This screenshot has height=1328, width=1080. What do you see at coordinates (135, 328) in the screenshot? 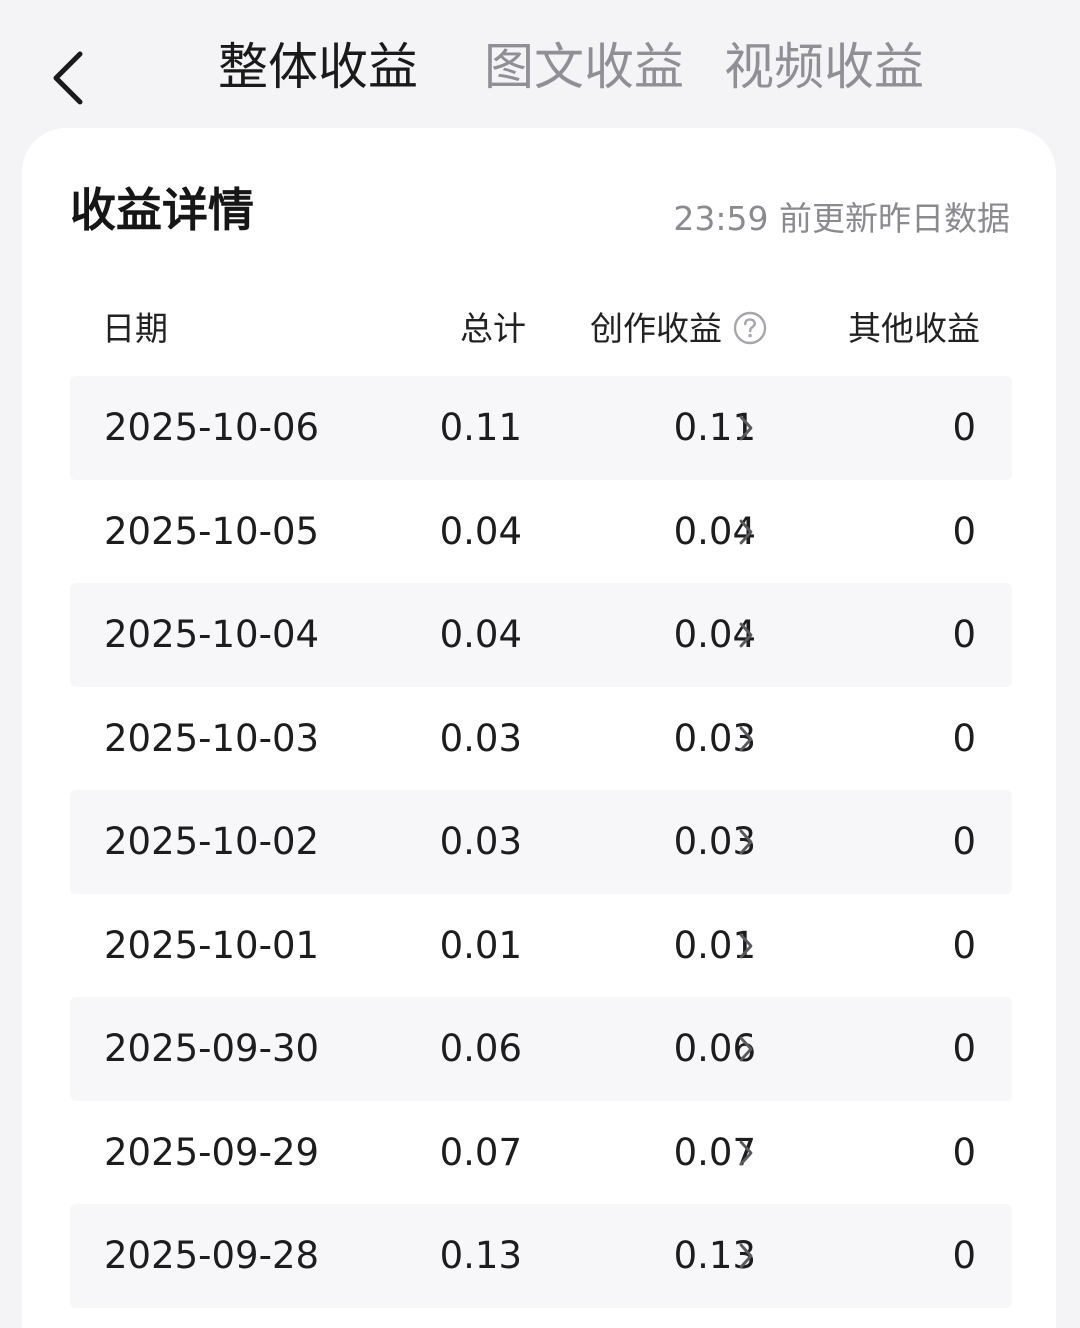
I see `column-header-date: 日期` at bounding box center [135, 328].